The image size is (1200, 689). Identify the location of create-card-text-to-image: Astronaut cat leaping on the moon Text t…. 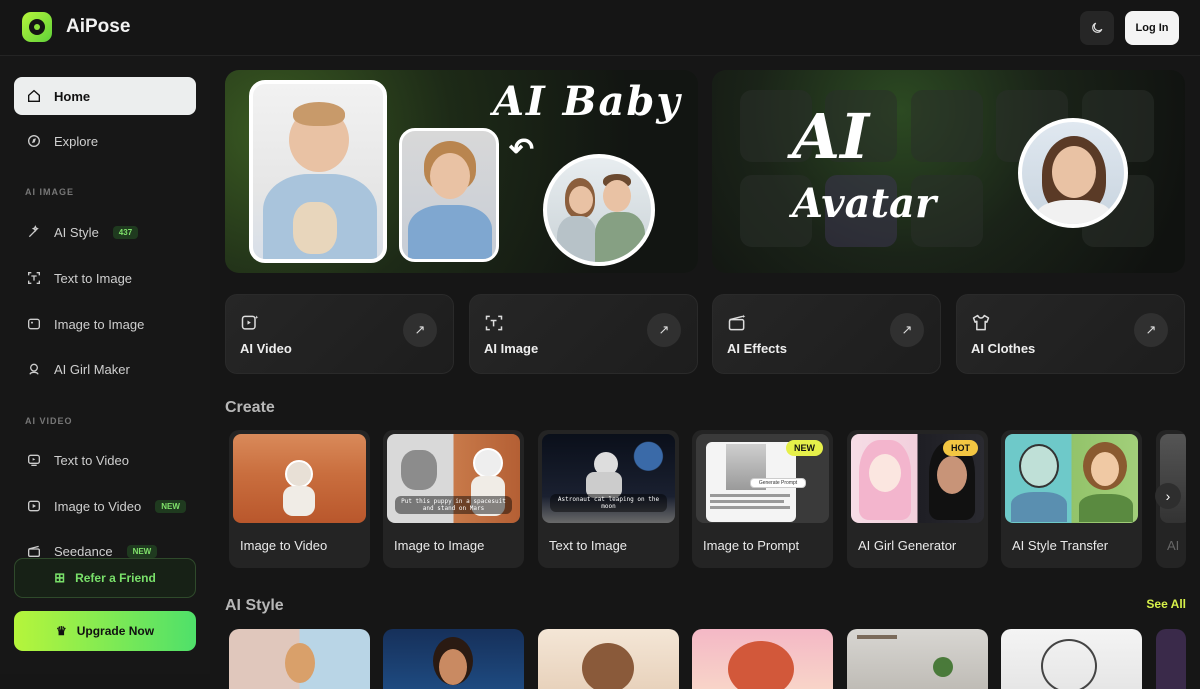
(608, 499).